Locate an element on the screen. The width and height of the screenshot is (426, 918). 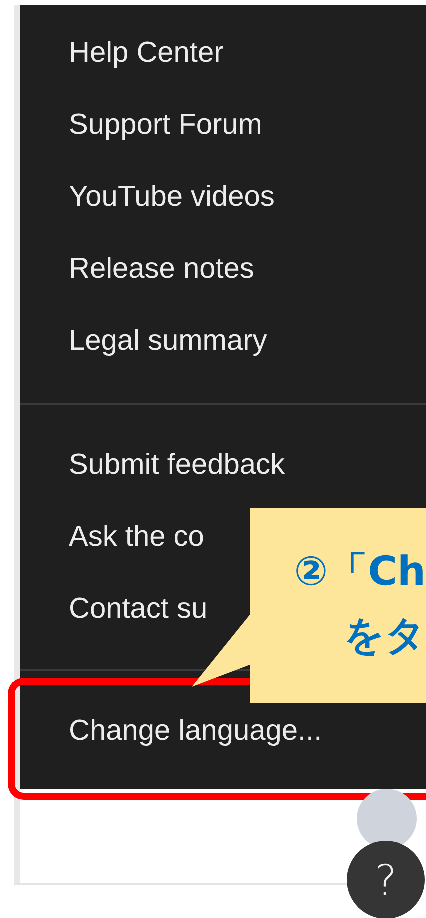
menu-item: Help Center is located at coordinates (146, 53).